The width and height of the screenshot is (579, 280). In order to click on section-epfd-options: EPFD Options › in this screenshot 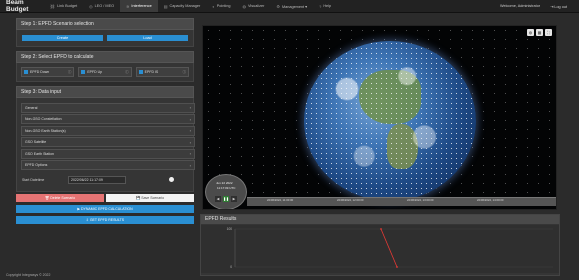, I will do `click(108, 165)`.